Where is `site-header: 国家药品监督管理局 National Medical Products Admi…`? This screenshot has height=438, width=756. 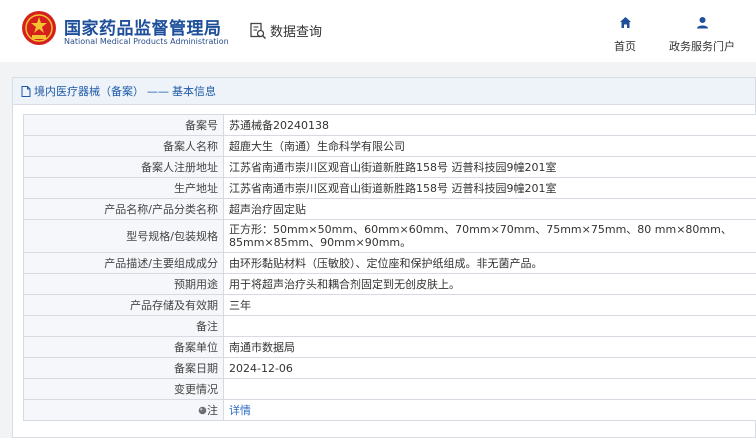 site-header: 国家药品监督管理局 National Medical Products Admi… is located at coordinates (378, 31).